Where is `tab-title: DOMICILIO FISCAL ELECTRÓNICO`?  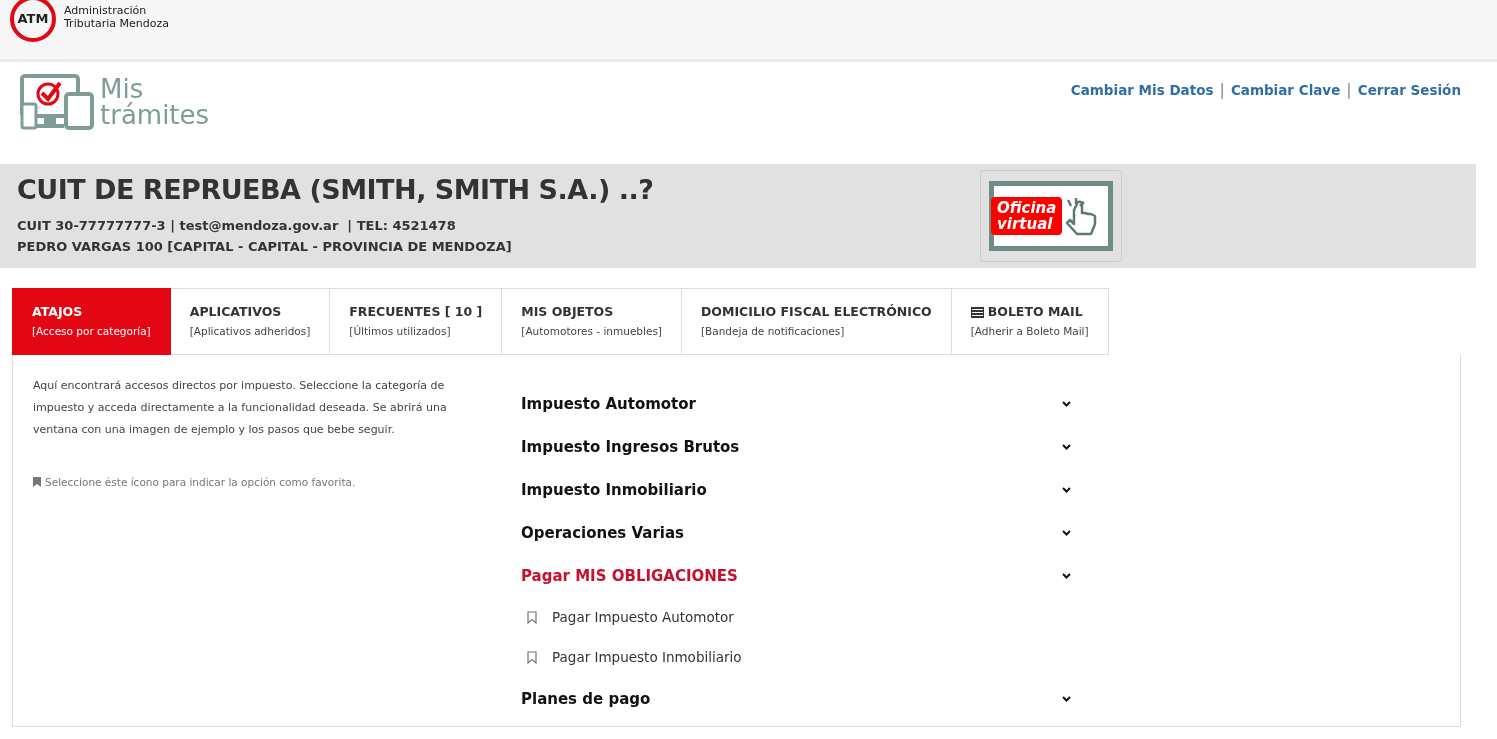 tab-title: DOMICILIO FISCAL ELECTRÓNICO is located at coordinates (816, 312).